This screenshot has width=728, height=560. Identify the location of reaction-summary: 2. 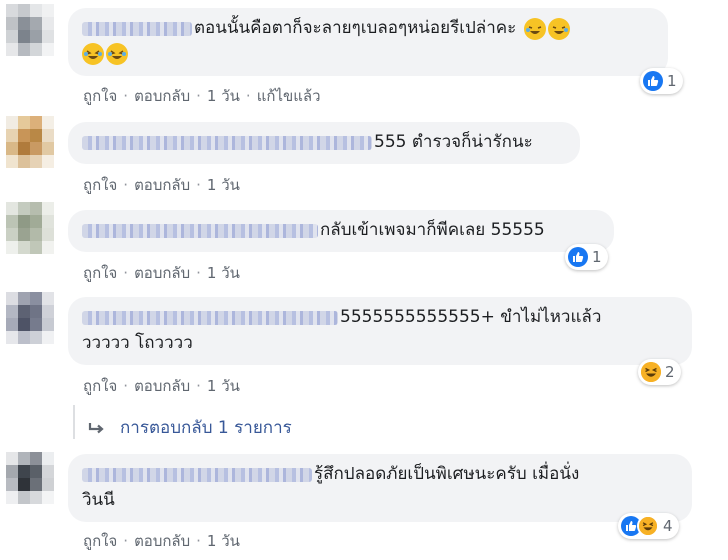
(659, 372).